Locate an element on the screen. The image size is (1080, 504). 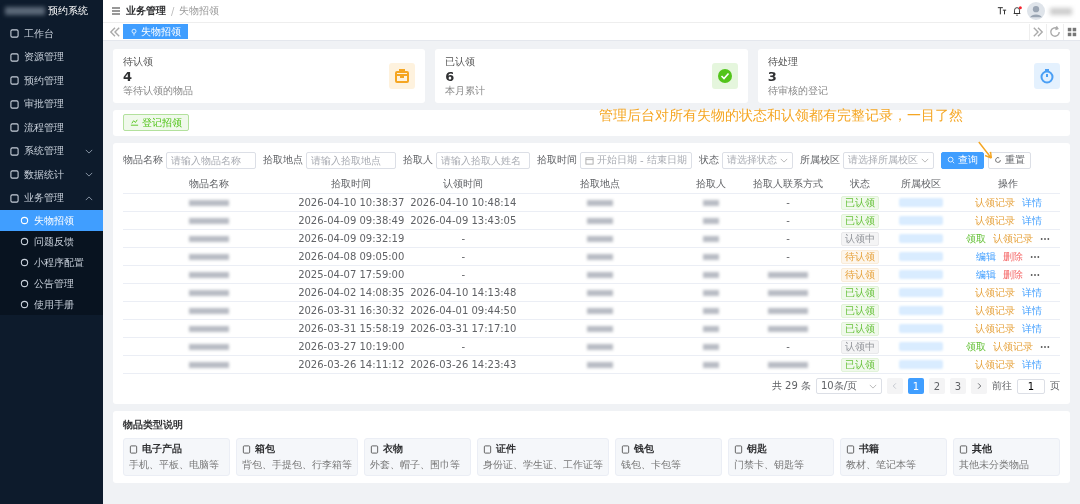
table-cell-text: 2026-04-10 10:38:37 is located at coordinates (351, 202).